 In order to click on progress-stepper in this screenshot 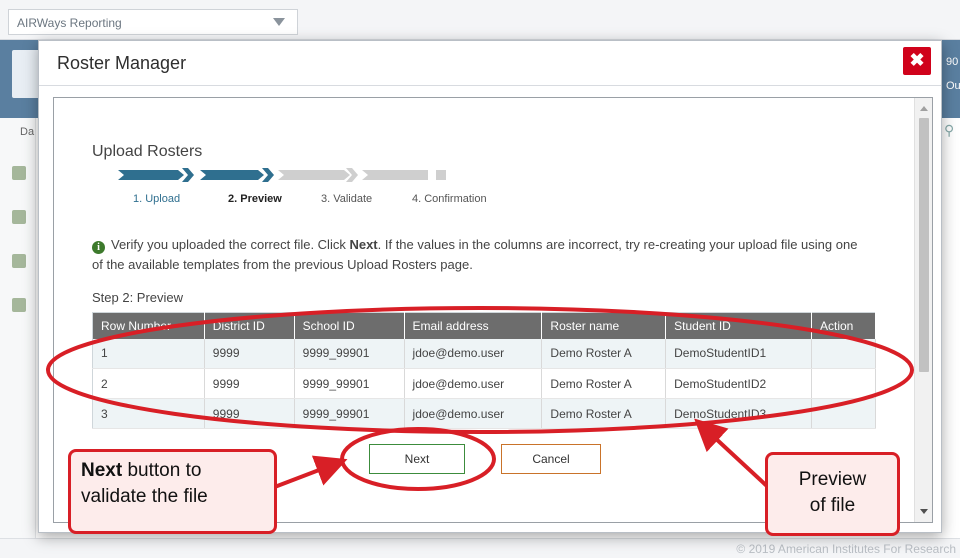, I will do `click(282, 175)`.